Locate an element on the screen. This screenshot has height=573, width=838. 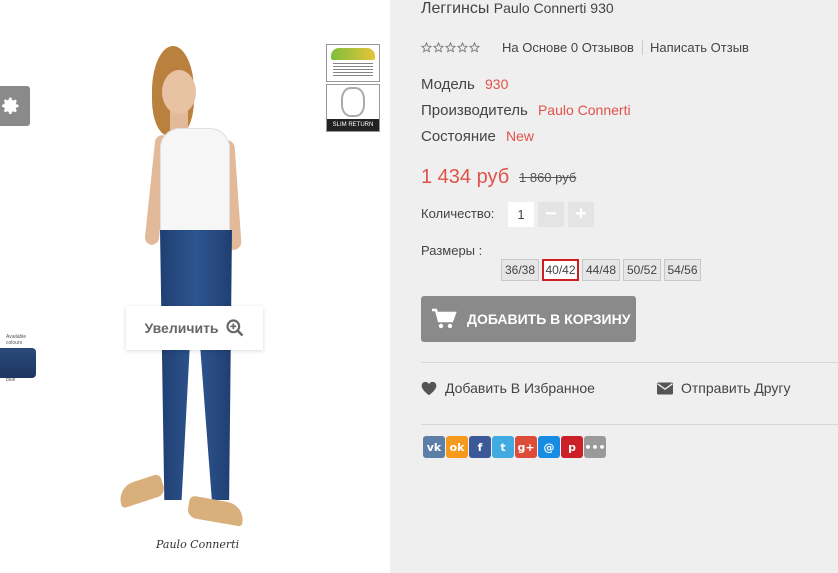
quantity-decrease-button: − is located at coordinates (551, 214).